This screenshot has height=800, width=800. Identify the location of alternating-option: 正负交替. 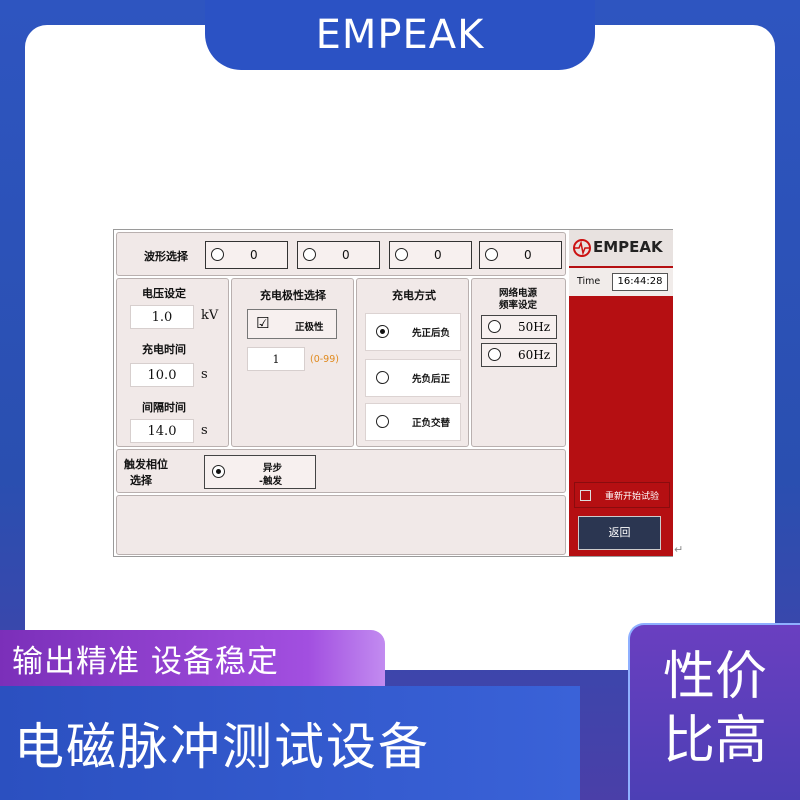
(413, 422).